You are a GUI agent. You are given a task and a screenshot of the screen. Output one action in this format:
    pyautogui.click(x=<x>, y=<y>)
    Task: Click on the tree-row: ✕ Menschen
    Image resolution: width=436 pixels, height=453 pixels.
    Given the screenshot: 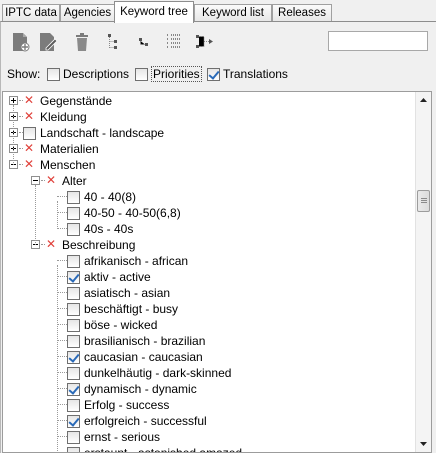 What is the action you would take?
    pyautogui.click(x=209, y=165)
    